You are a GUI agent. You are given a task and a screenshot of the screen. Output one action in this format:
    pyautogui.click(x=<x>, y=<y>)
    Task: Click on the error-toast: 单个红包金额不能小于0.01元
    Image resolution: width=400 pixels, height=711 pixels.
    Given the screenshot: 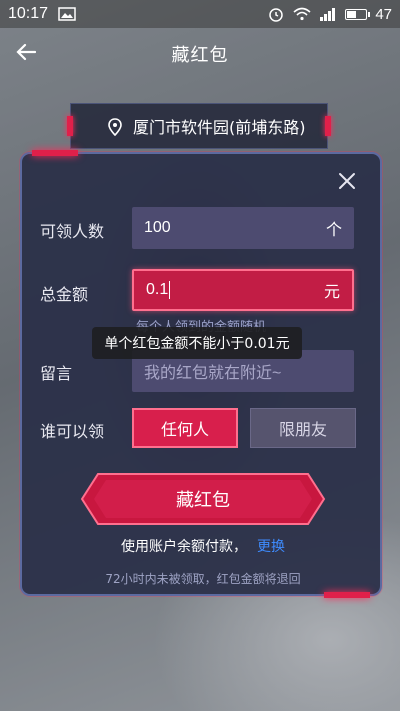 What is the action you would take?
    pyautogui.click(x=197, y=343)
    